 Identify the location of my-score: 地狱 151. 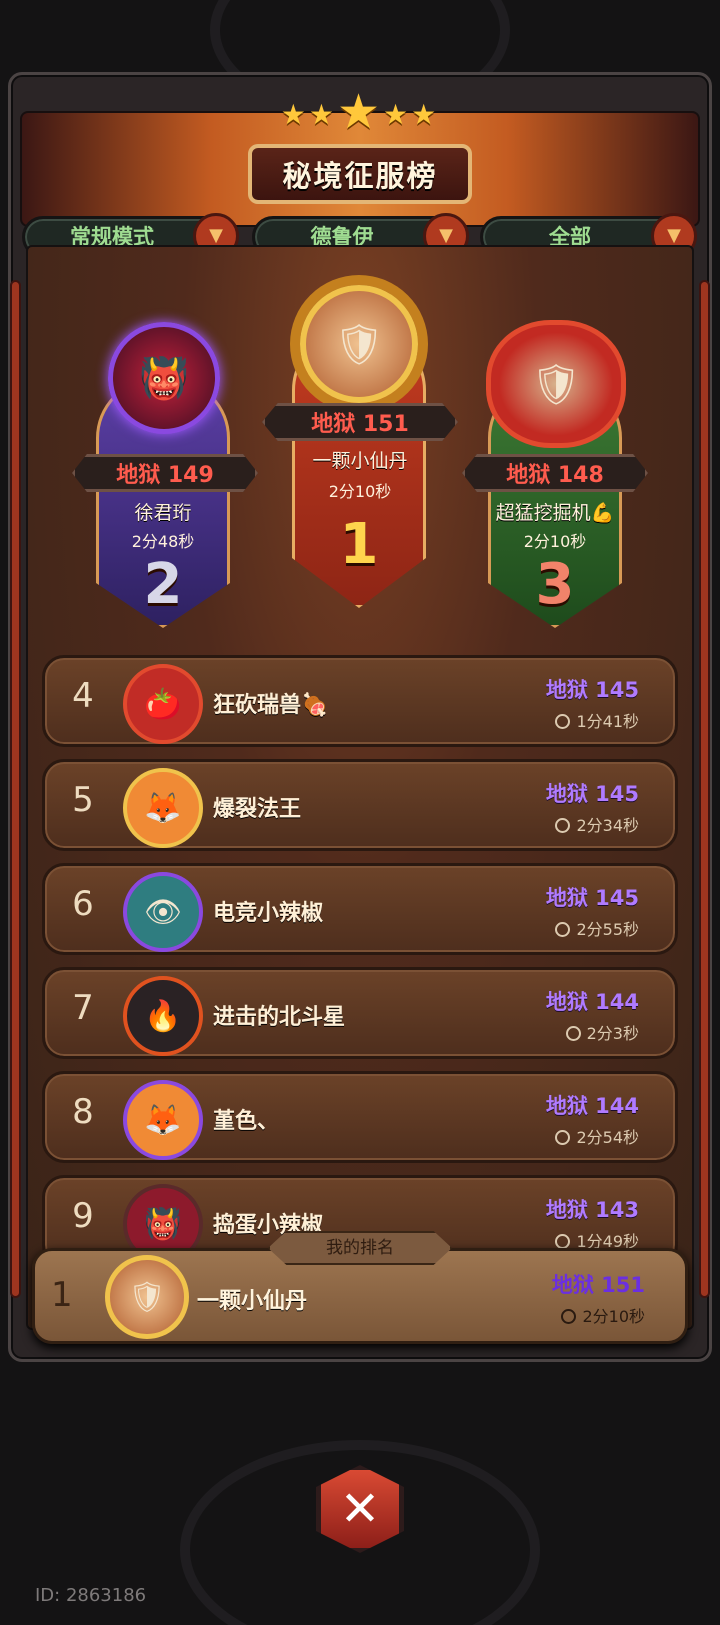
(598, 1285).